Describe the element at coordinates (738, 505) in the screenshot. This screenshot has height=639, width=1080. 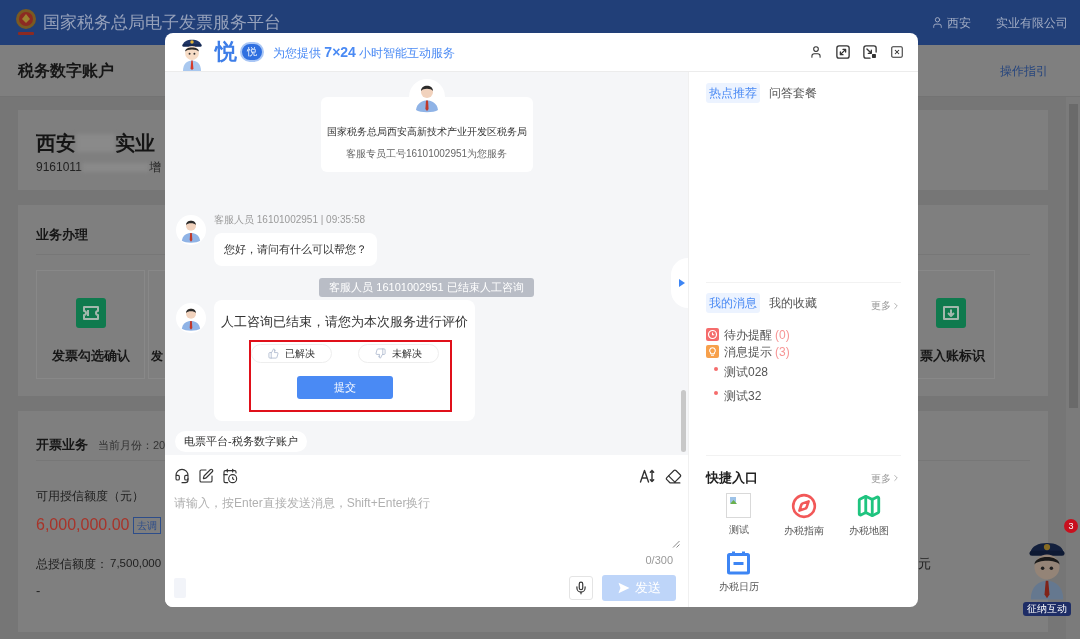
I see `broken-image-icon` at that location.